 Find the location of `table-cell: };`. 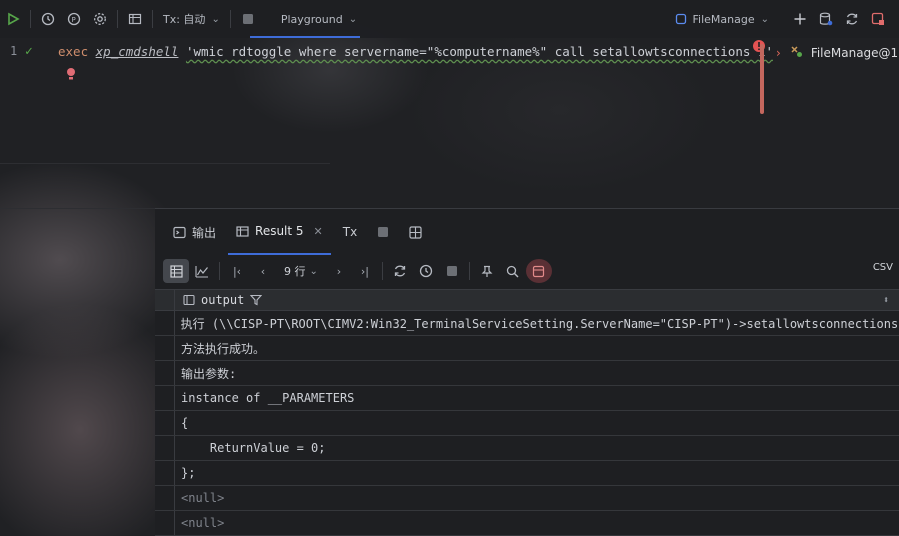

table-cell: }; is located at coordinates (185, 473).